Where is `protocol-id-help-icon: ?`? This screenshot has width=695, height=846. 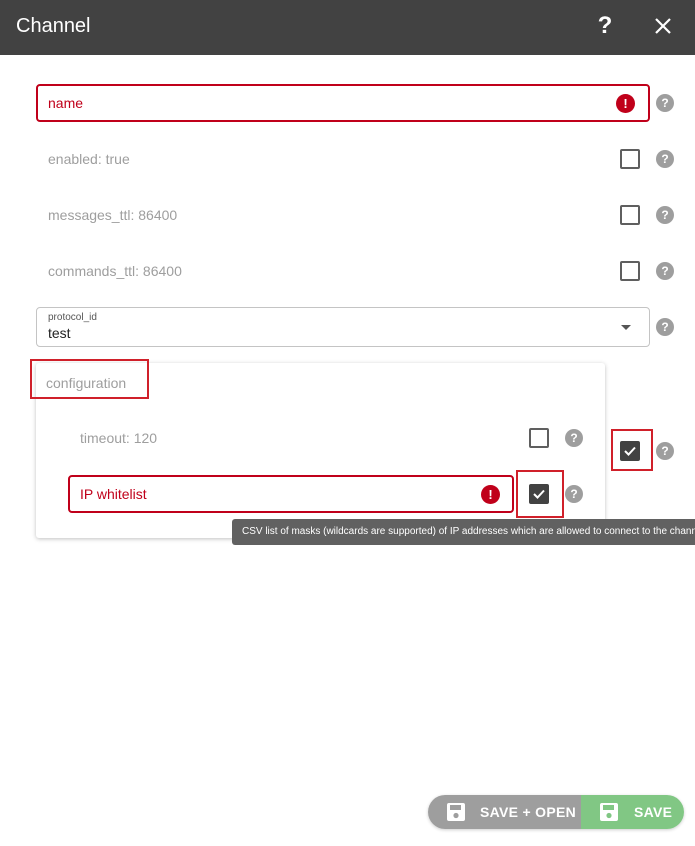 protocol-id-help-icon: ? is located at coordinates (665, 327).